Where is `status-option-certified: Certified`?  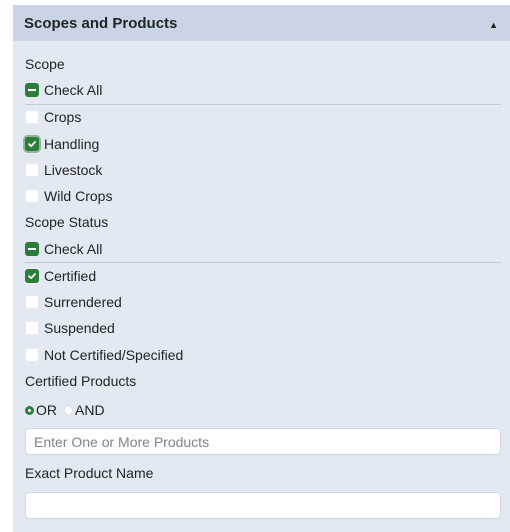 status-option-certified: Certified is located at coordinates (60, 276).